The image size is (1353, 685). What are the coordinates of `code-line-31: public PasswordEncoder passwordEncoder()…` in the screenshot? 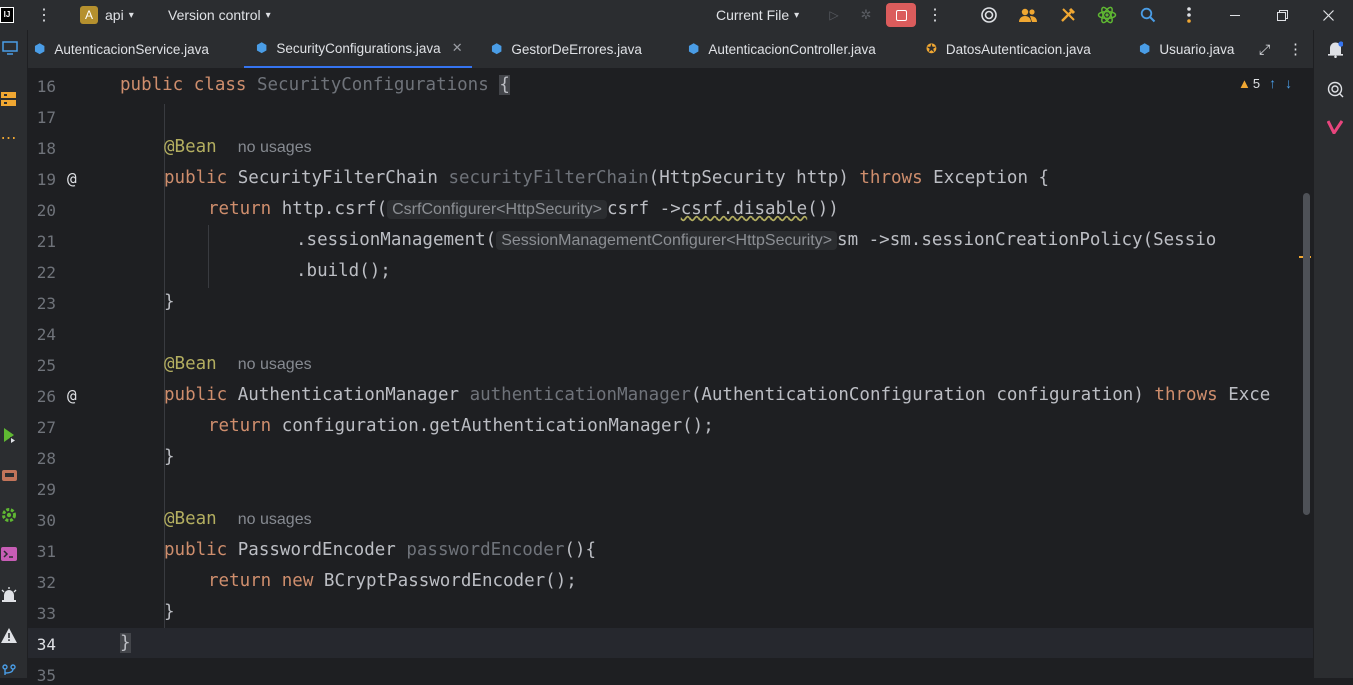 It's located at (380, 550).